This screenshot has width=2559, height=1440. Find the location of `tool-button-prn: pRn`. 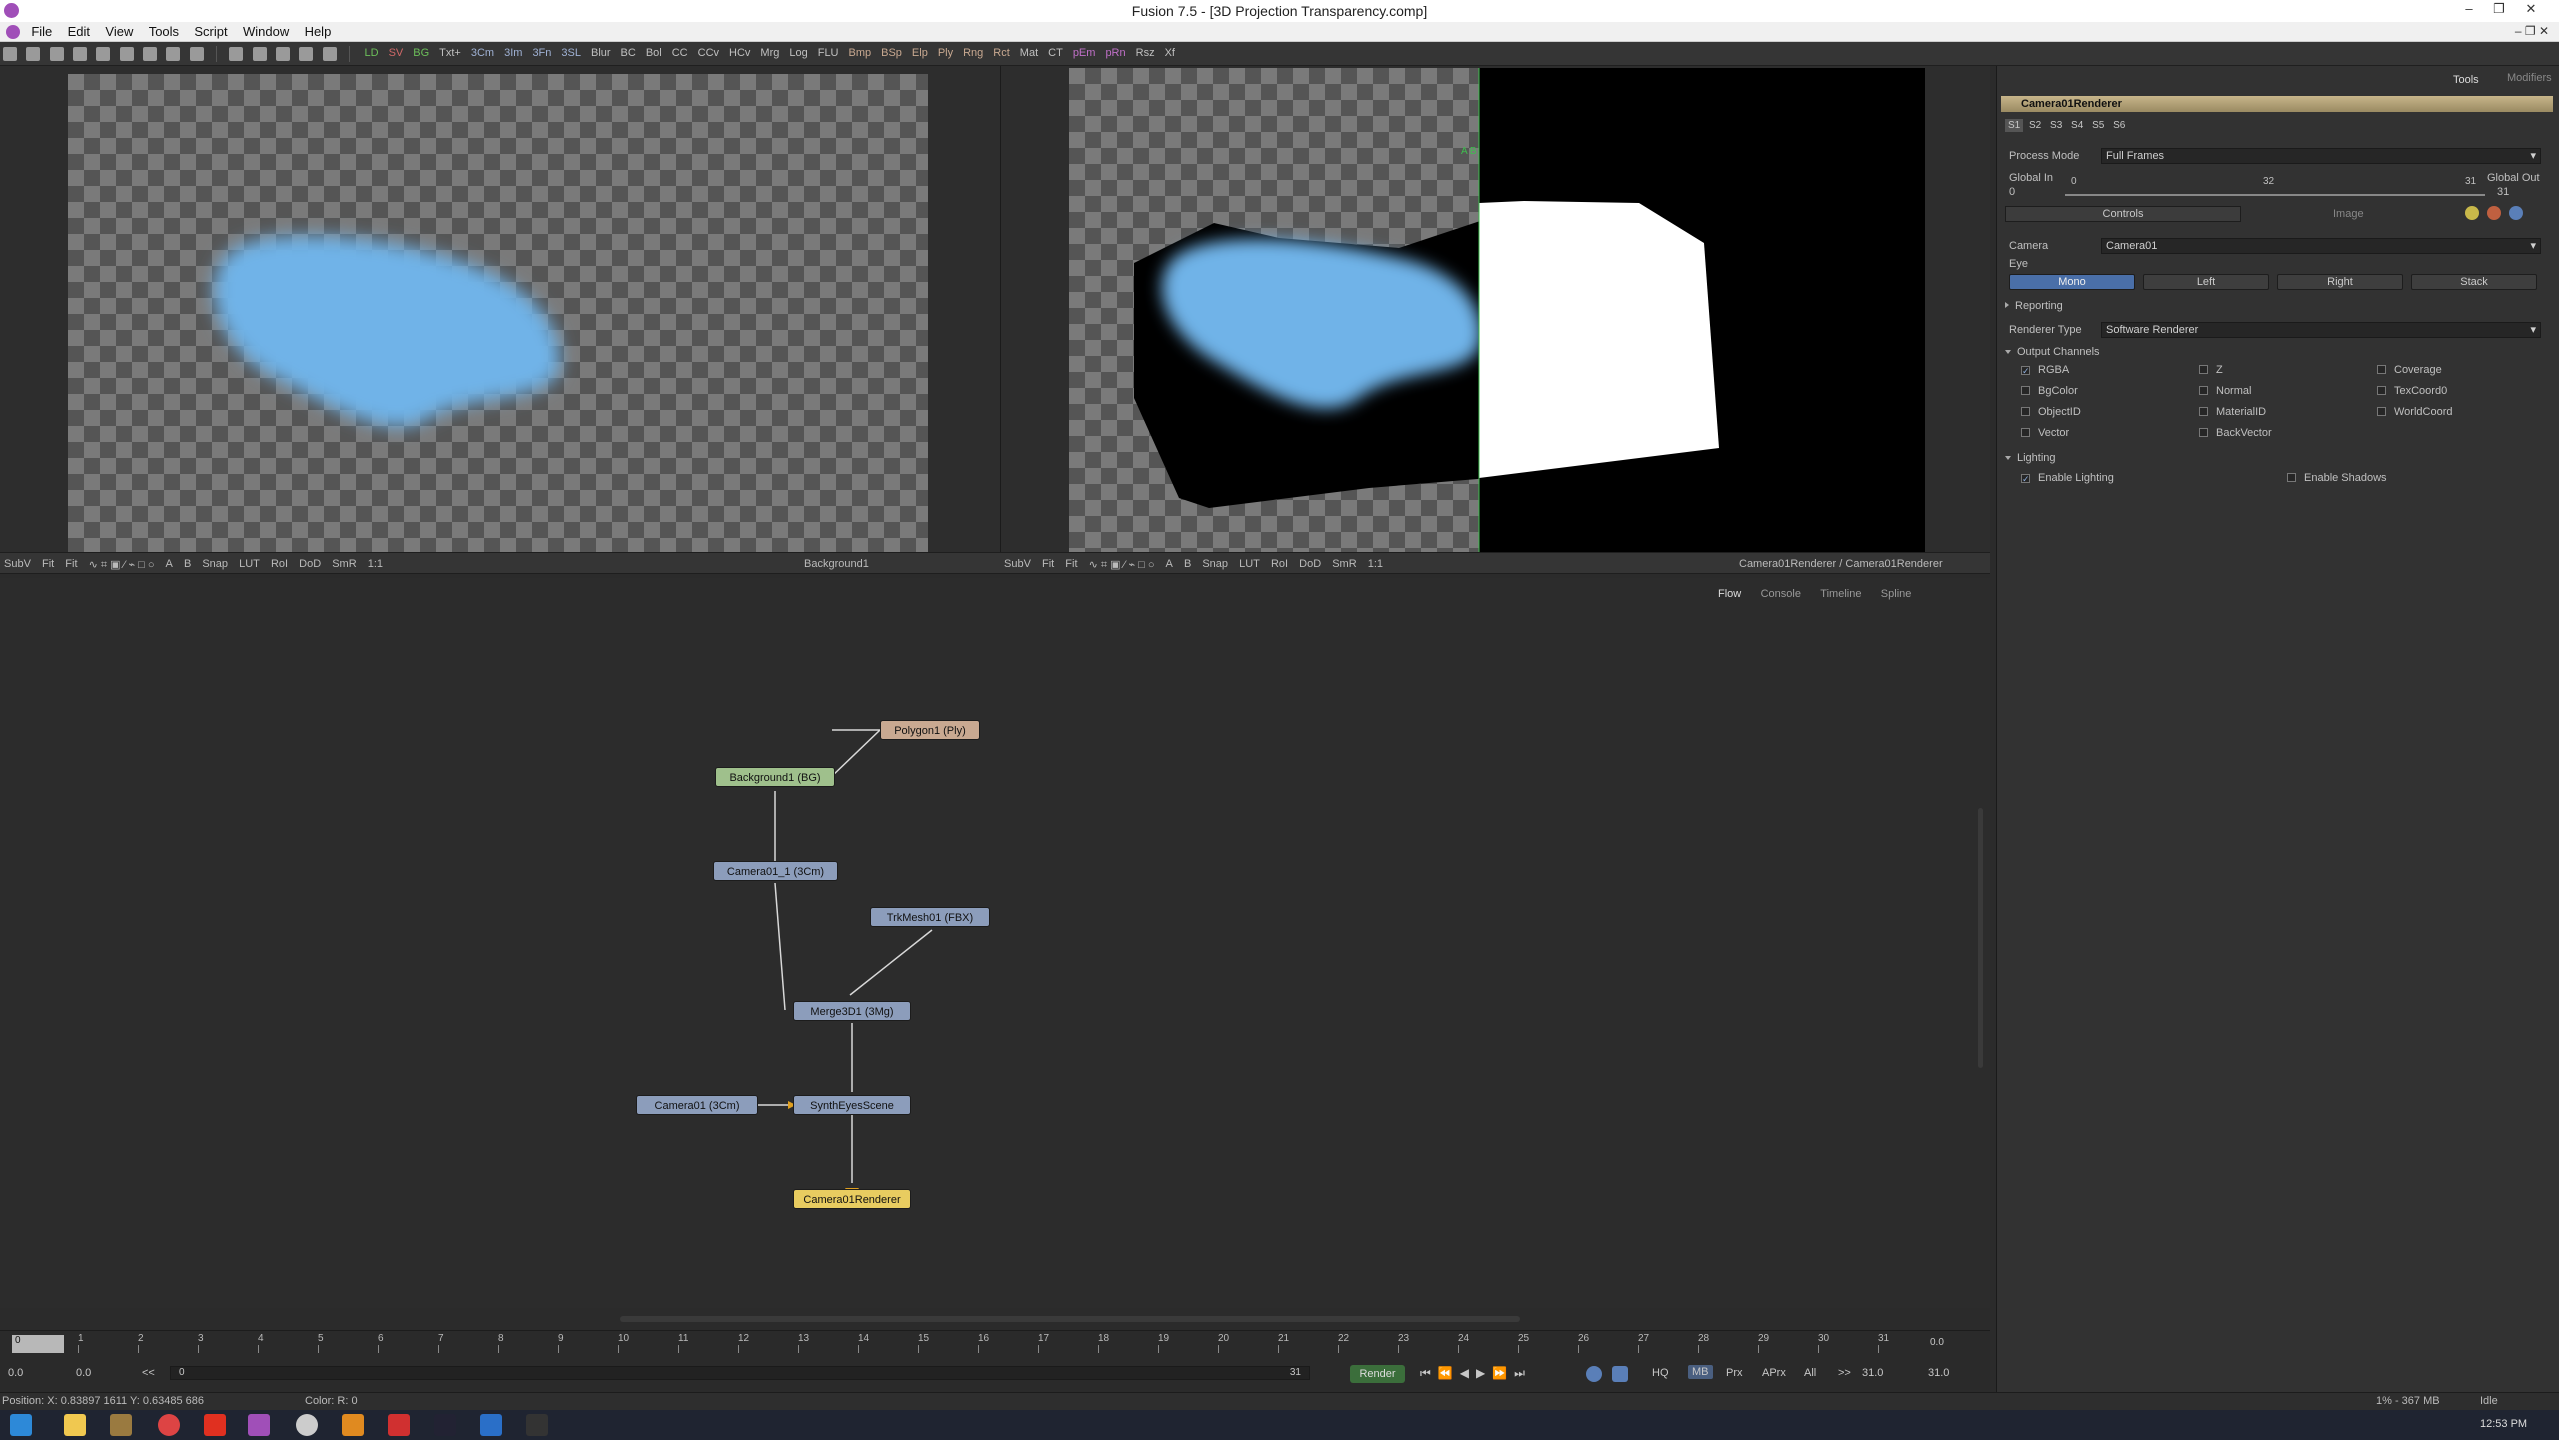

tool-button-prn: pRn is located at coordinates (1115, 53).